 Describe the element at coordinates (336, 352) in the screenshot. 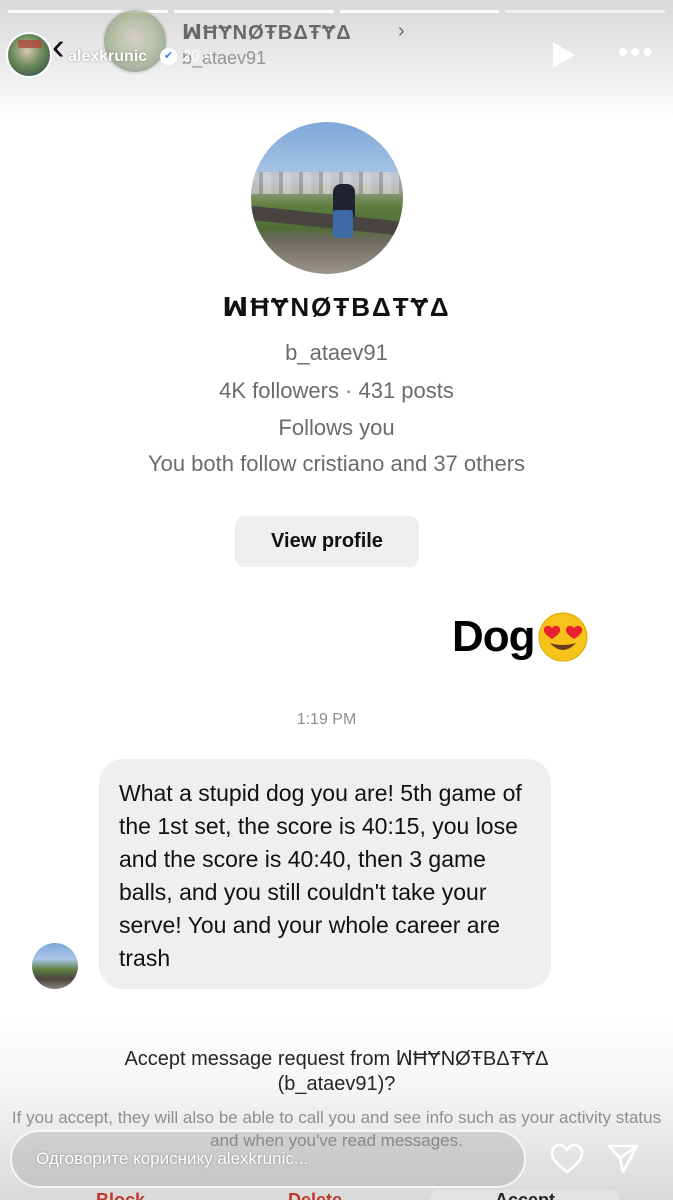

I see `profile-handle: b_ataev91` at that location.